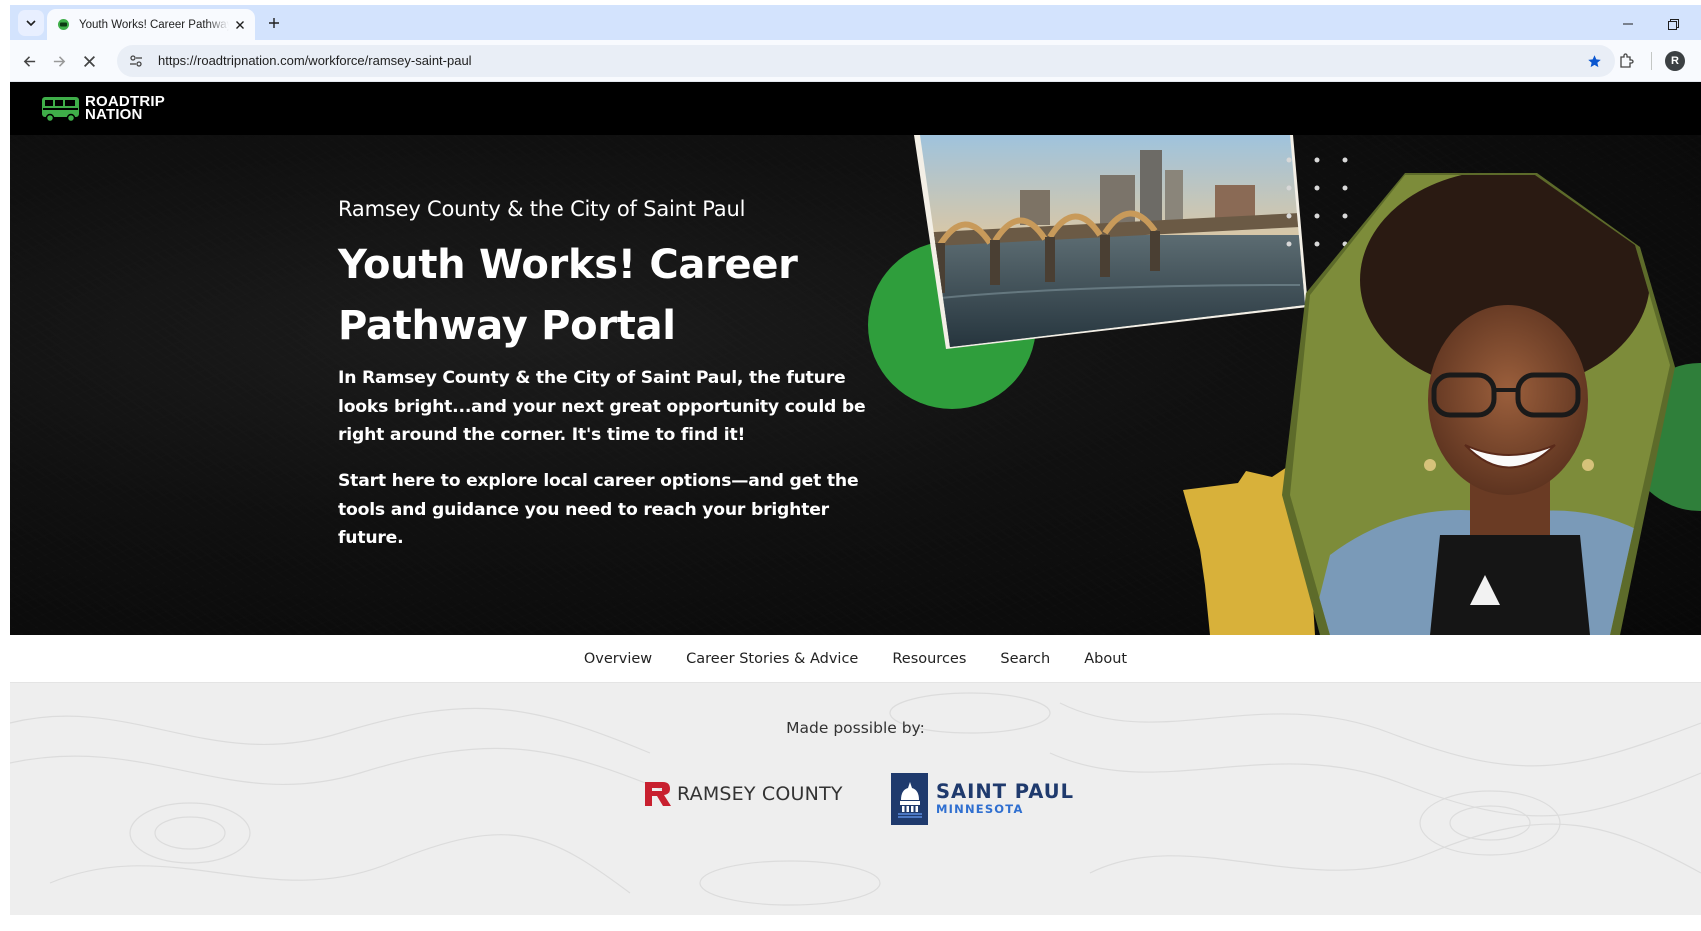 The width and height of the screenshot is (1701, 931). I want to click on site-header: ROADTRIP NATION, so click(855, 108).